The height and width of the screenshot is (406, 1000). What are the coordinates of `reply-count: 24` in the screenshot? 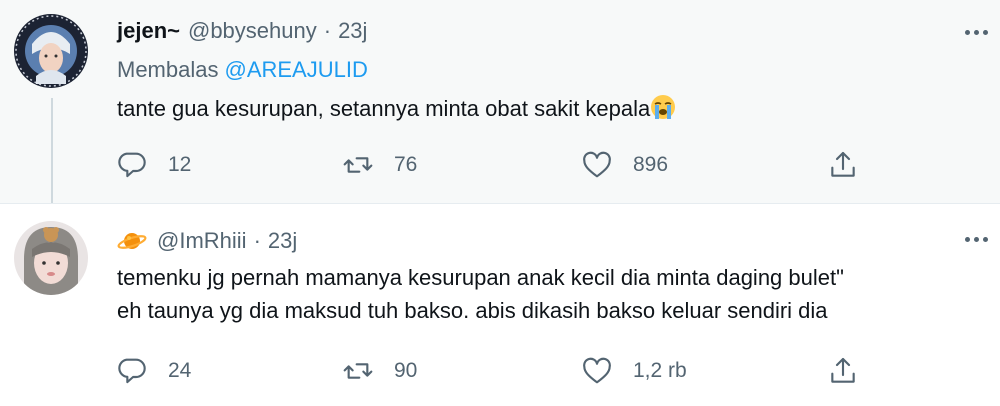 It's located at (180, 370).